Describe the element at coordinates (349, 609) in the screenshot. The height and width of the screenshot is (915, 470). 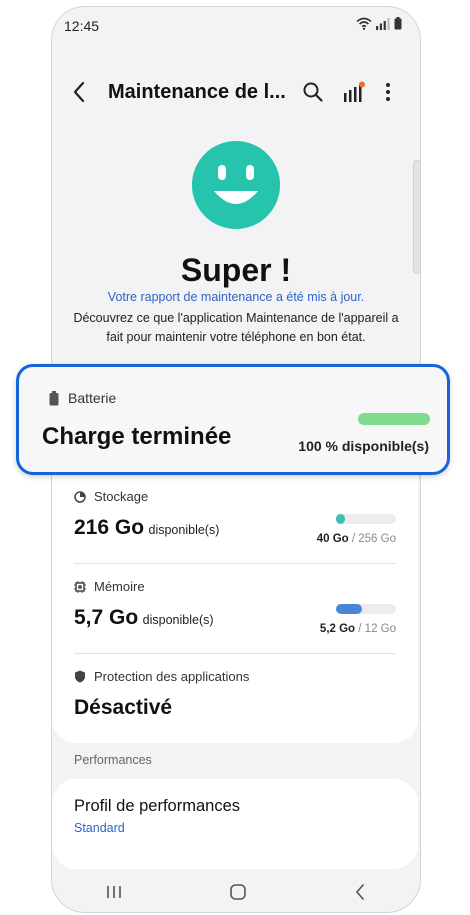
I see `memory-usage-fill` at that location.